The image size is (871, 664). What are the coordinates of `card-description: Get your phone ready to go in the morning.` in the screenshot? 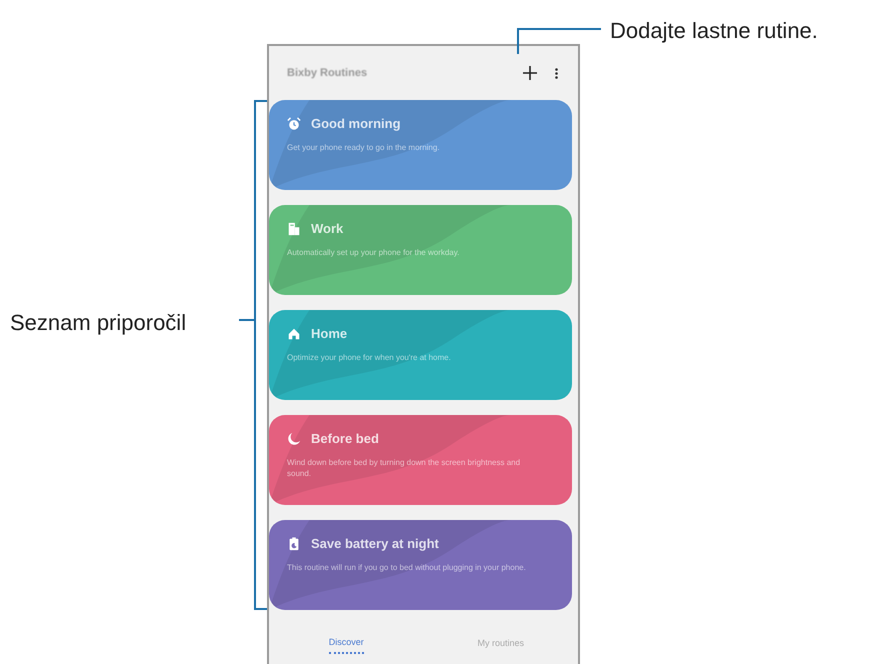 It's located at (364, 147).